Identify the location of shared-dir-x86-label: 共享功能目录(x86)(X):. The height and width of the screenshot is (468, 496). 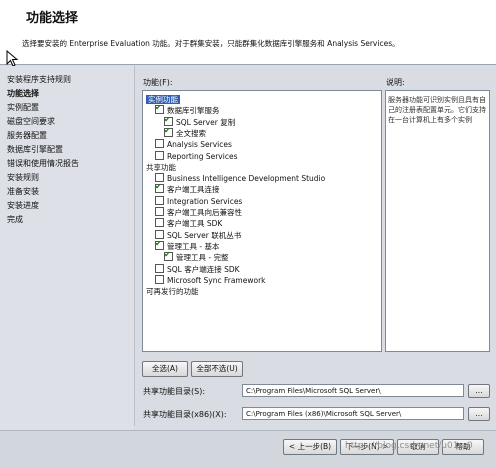
(185, 414).